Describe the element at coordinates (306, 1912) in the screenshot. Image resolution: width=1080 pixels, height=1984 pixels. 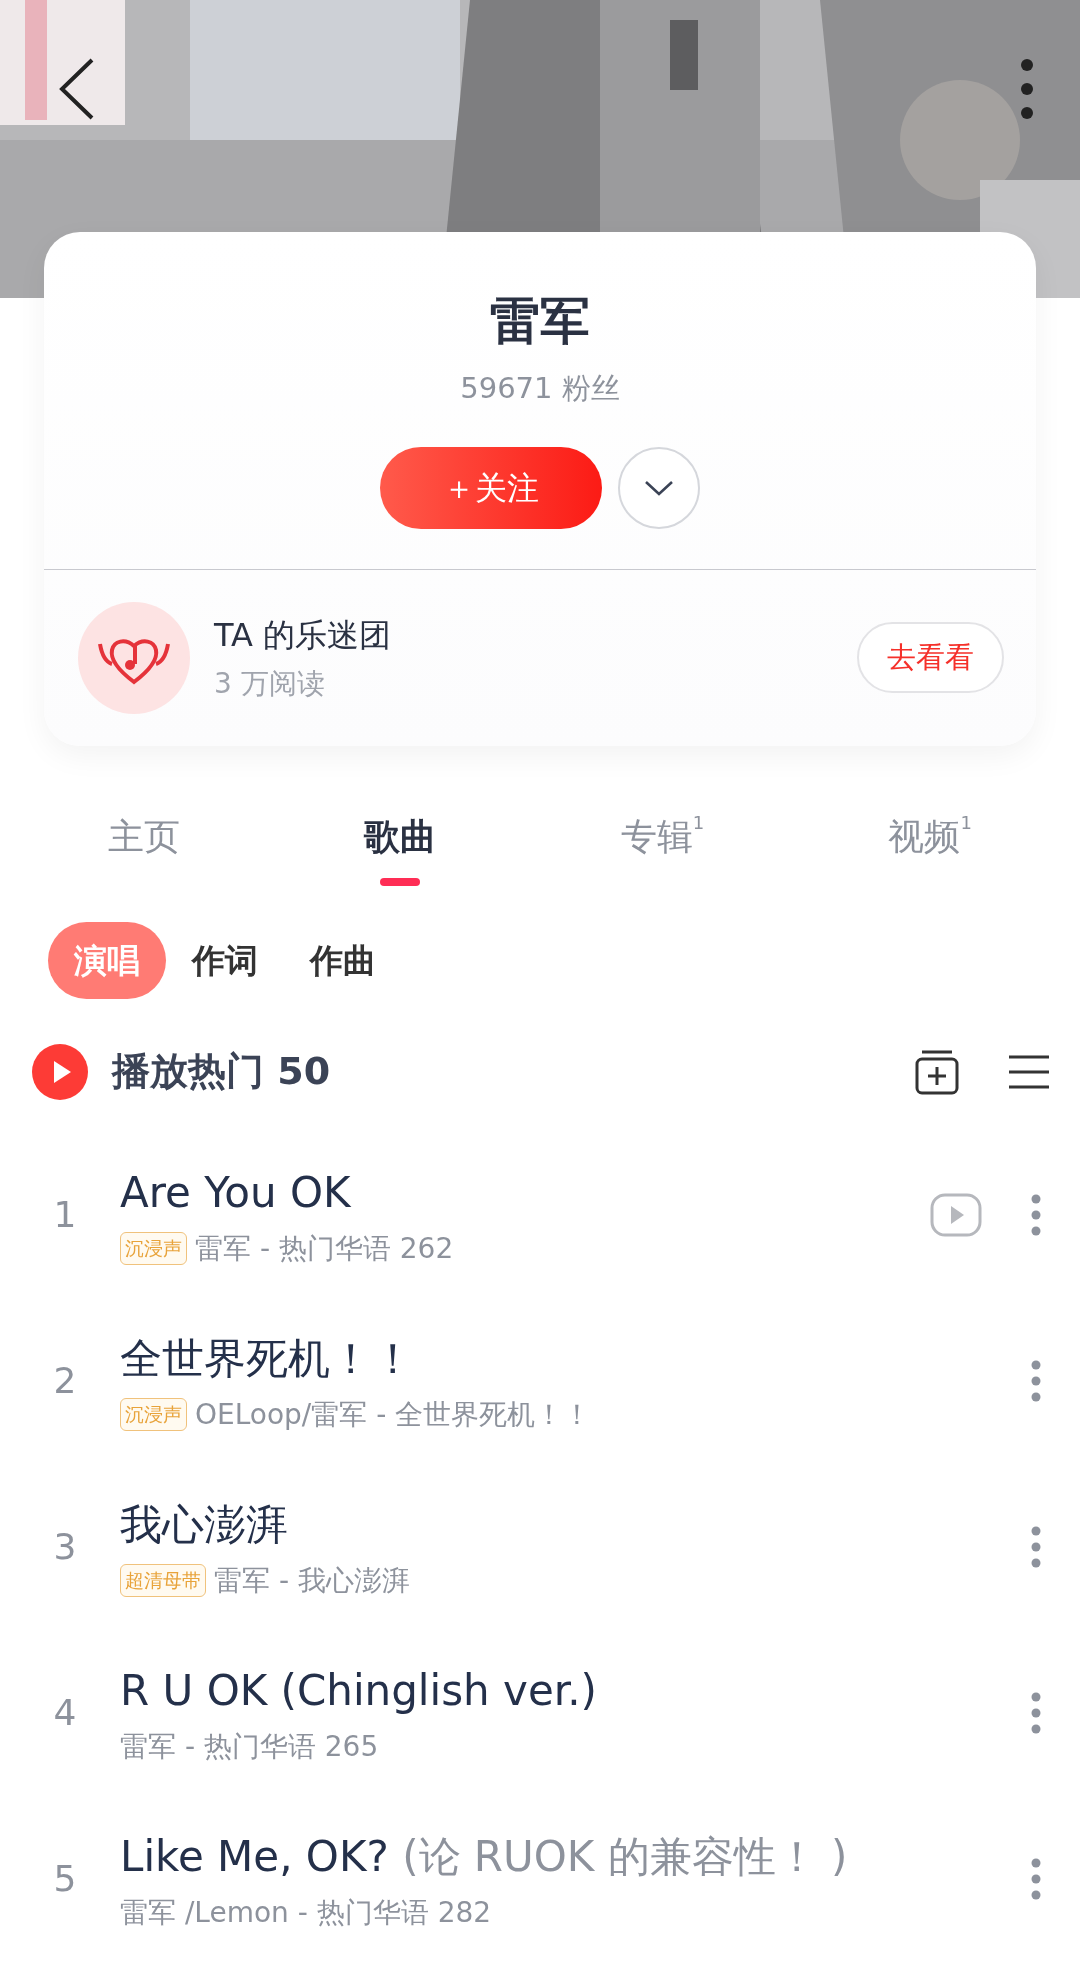
I see `song-meta: 雷军 /Lemon - 热门华语 282` at that location.